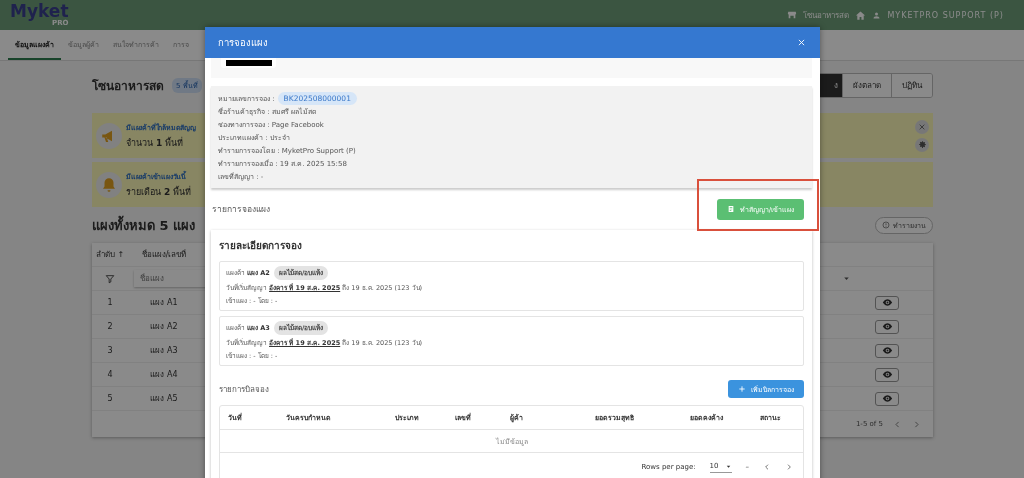  I want to click on table-cell-text: แผง A3, so click(164, 351).